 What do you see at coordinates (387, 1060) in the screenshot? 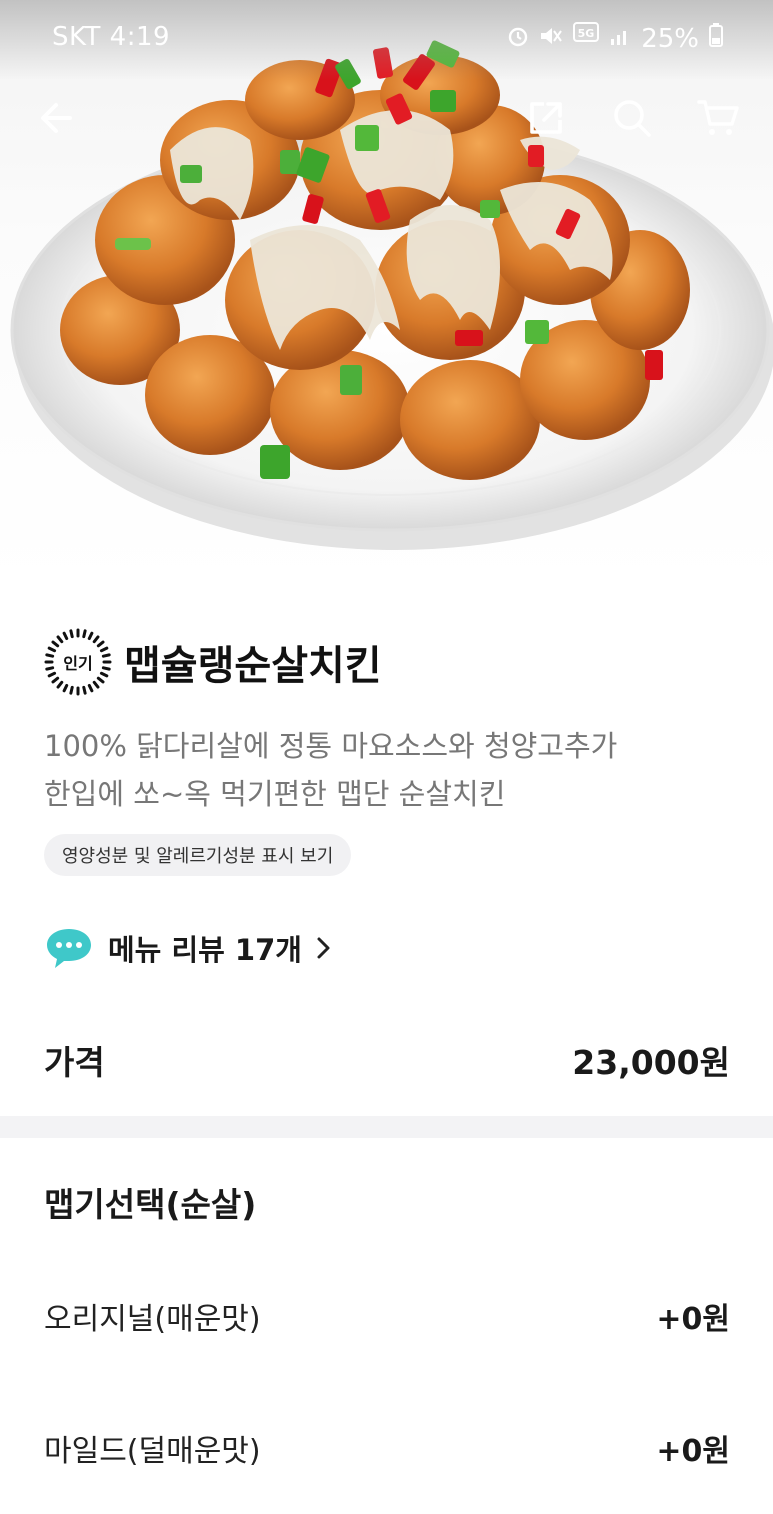
I see `price-row: 가격 23,000원` at bounding box center [387, 1060].